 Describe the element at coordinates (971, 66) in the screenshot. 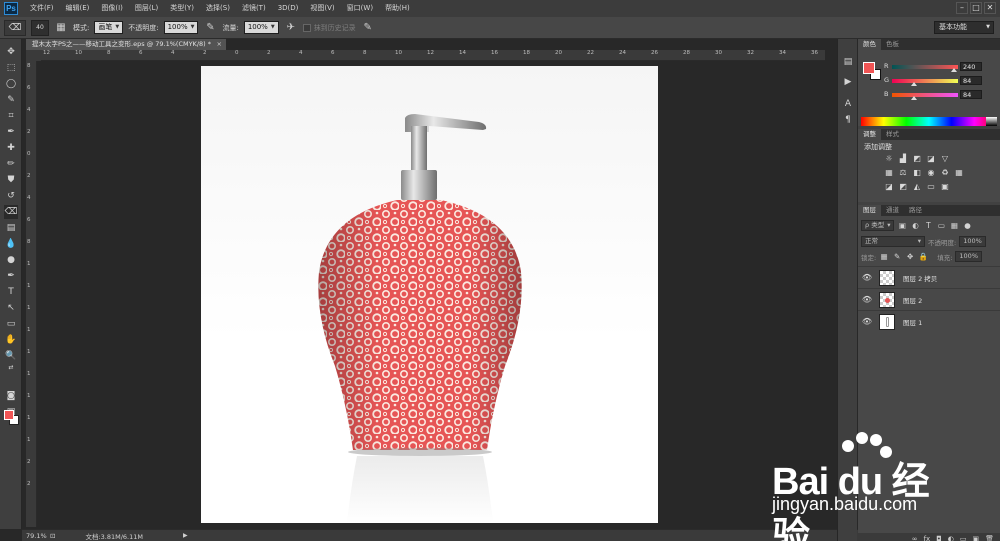

I see `red-value: 240` at that location.